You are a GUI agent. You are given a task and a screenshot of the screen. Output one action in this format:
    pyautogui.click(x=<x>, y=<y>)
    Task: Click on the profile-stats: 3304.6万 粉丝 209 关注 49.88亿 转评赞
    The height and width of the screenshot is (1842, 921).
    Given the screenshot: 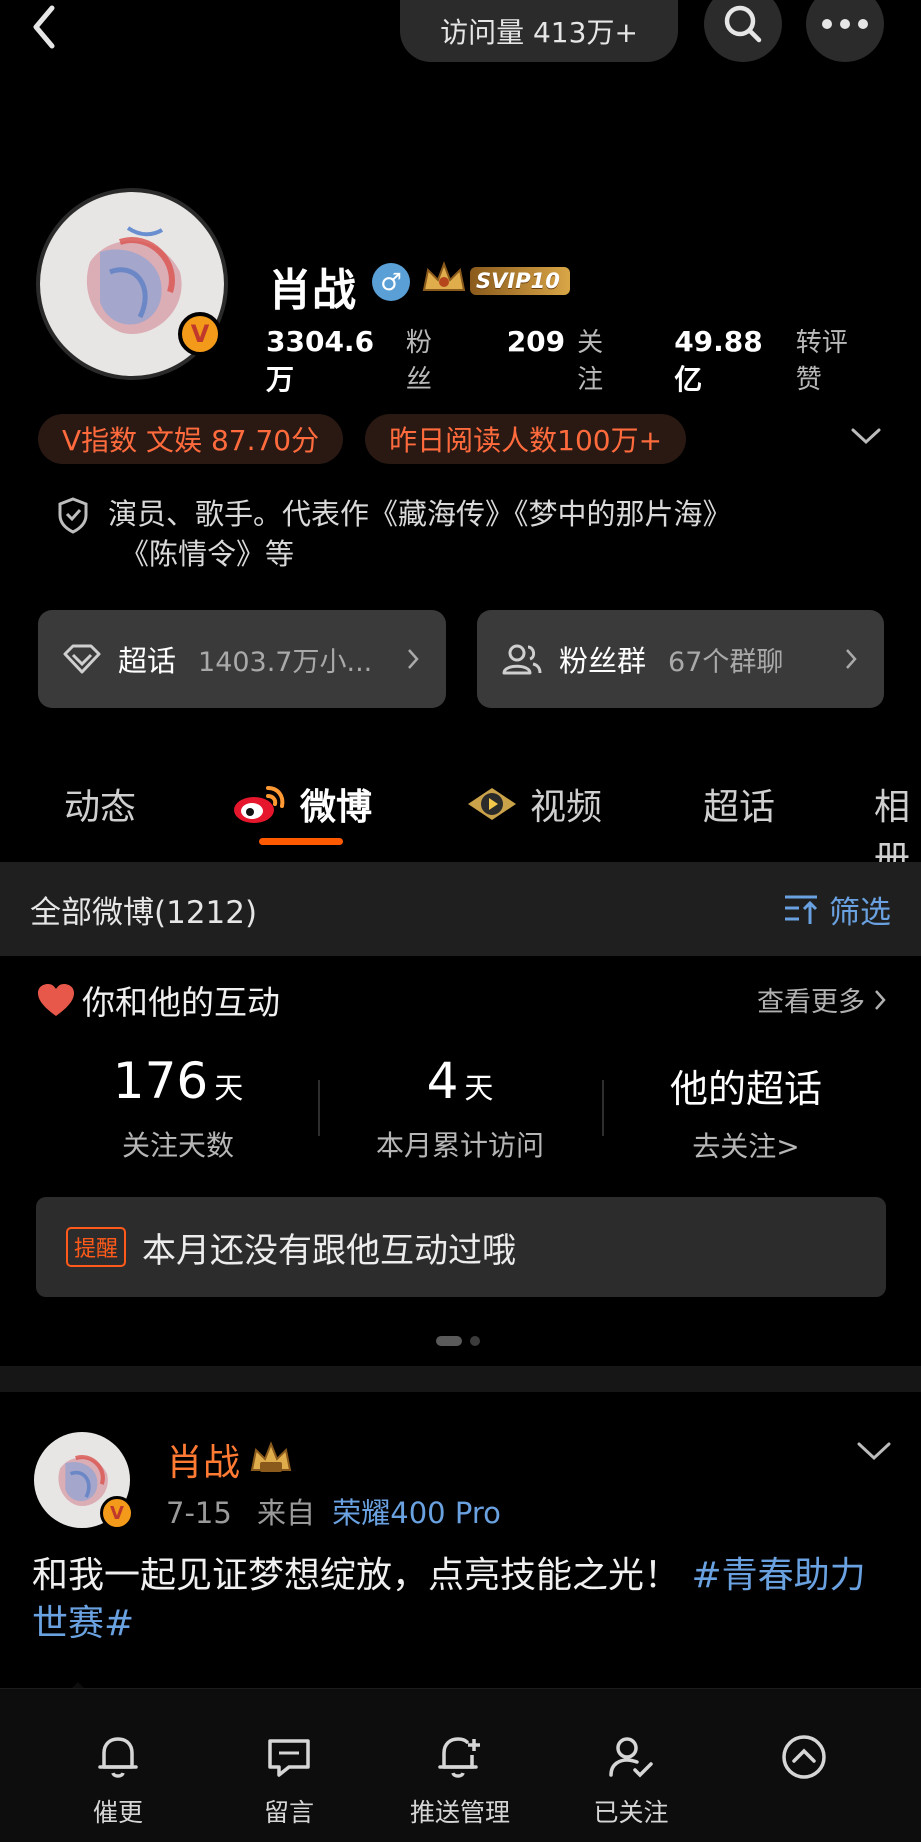 What is the action you would take?
    pyautogui.click(x=593, y=360)
    